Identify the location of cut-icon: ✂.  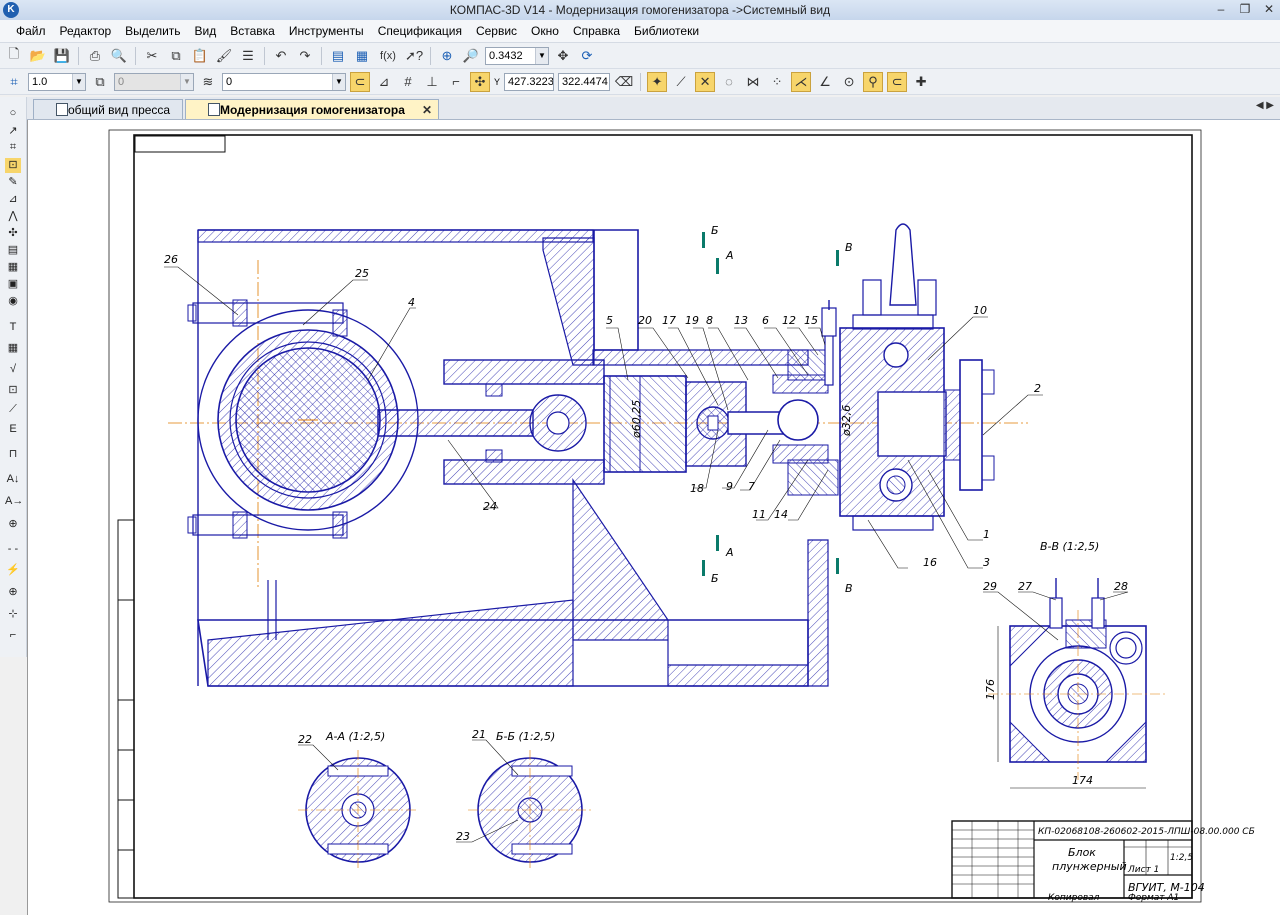
(152, 56).